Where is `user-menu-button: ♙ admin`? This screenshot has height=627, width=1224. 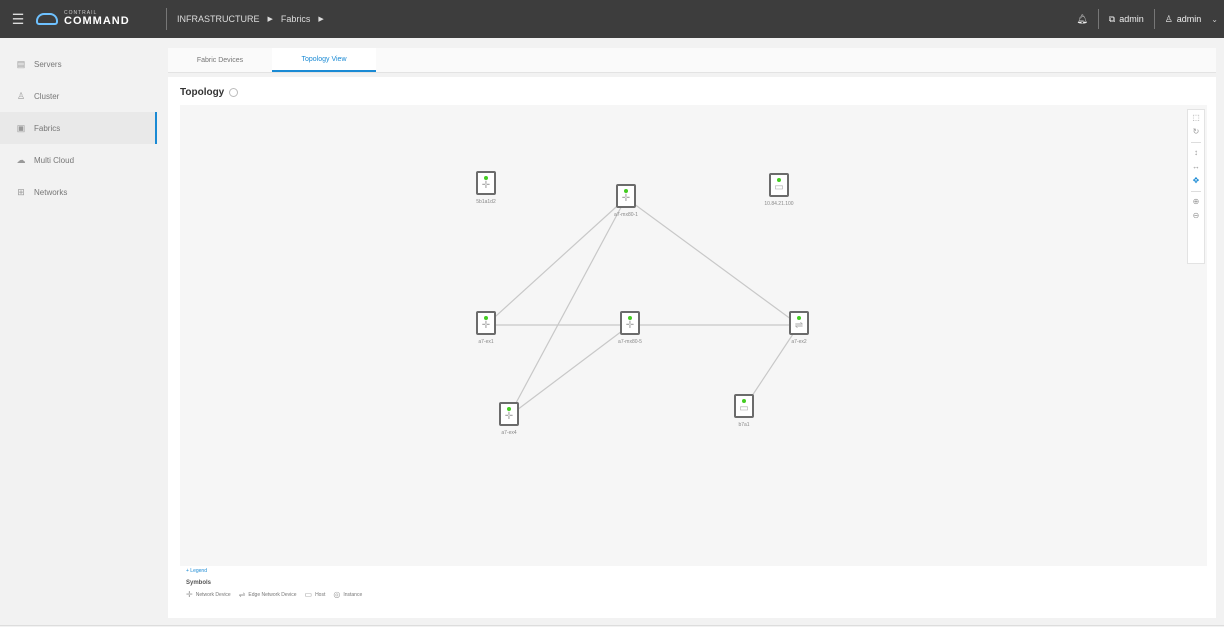 user-menu-button: ♙ admin is located at coordinates (1183, 19).